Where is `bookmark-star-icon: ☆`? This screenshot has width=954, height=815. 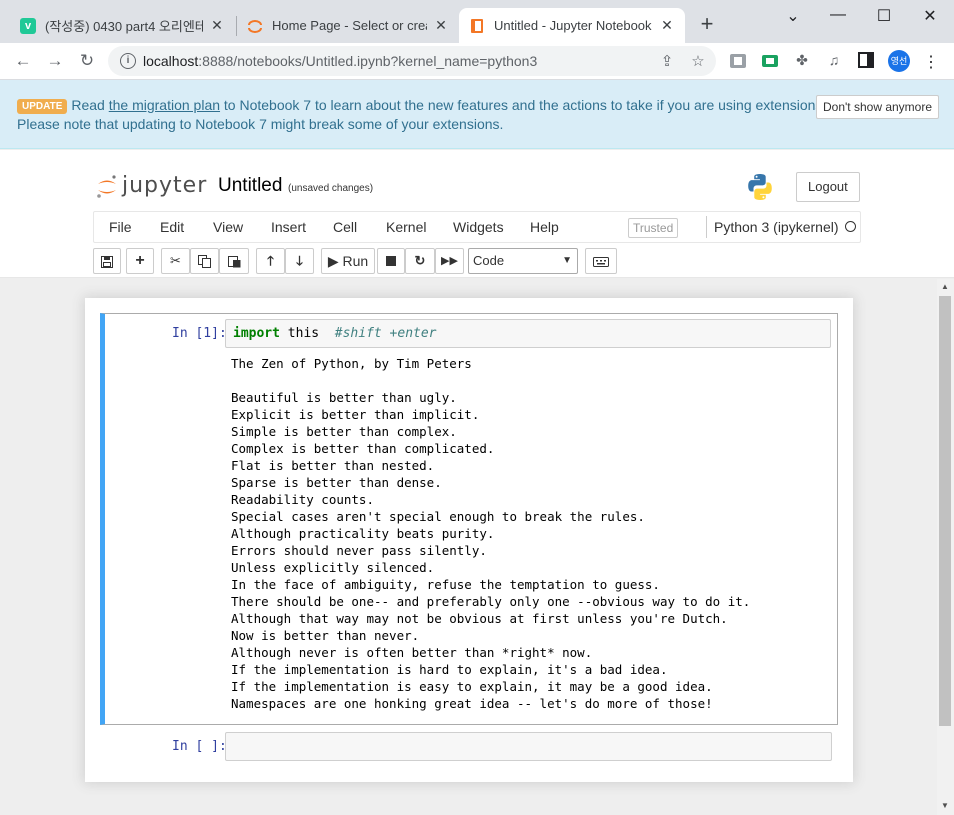
bookmark-star-icon: ☆ is located at coordinates (698, 61).